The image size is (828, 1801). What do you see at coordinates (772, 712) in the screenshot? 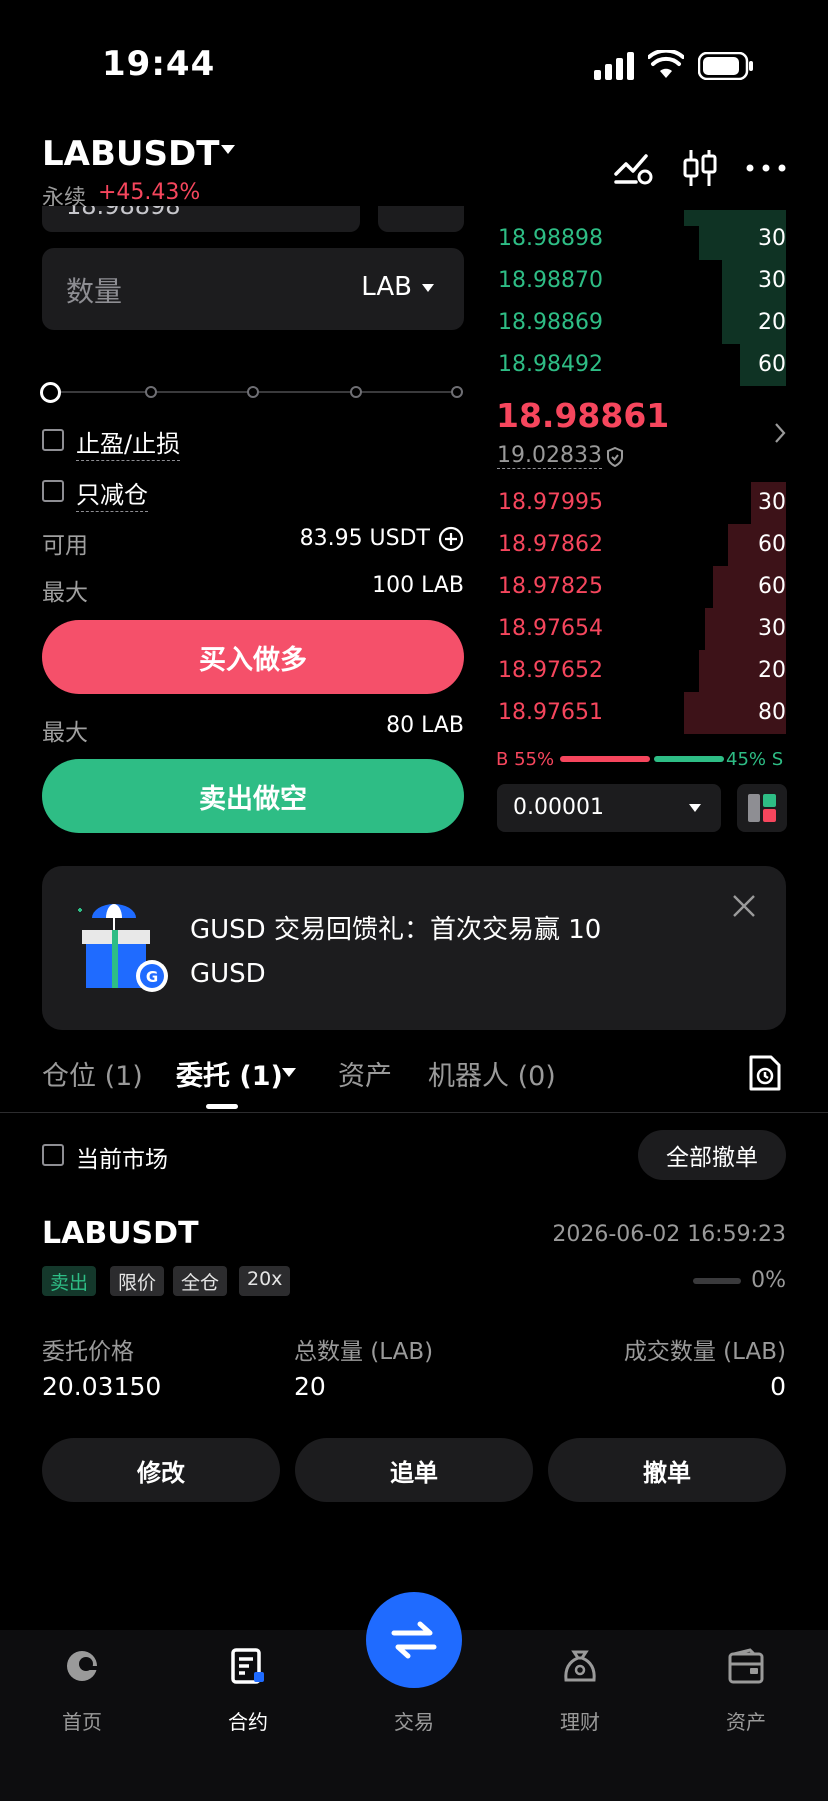
I see `bid-qty: 80` at bounding box center [772, 712].